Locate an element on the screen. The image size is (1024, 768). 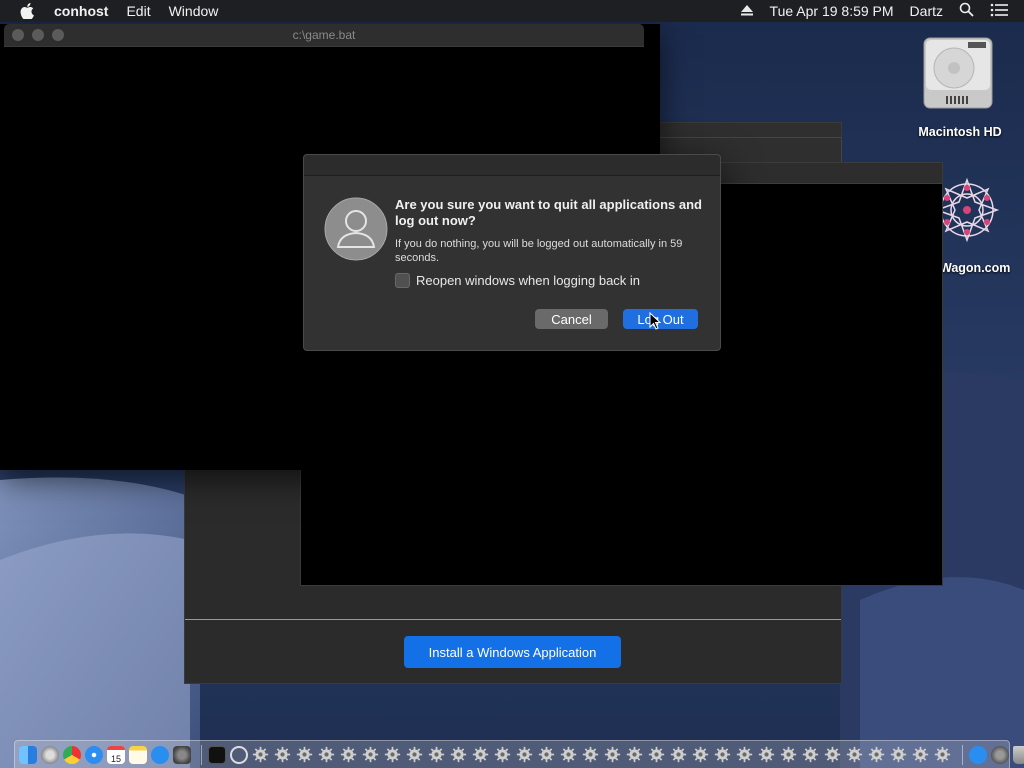
console-title: c:\game.bat is located at coordinates (324, 35).